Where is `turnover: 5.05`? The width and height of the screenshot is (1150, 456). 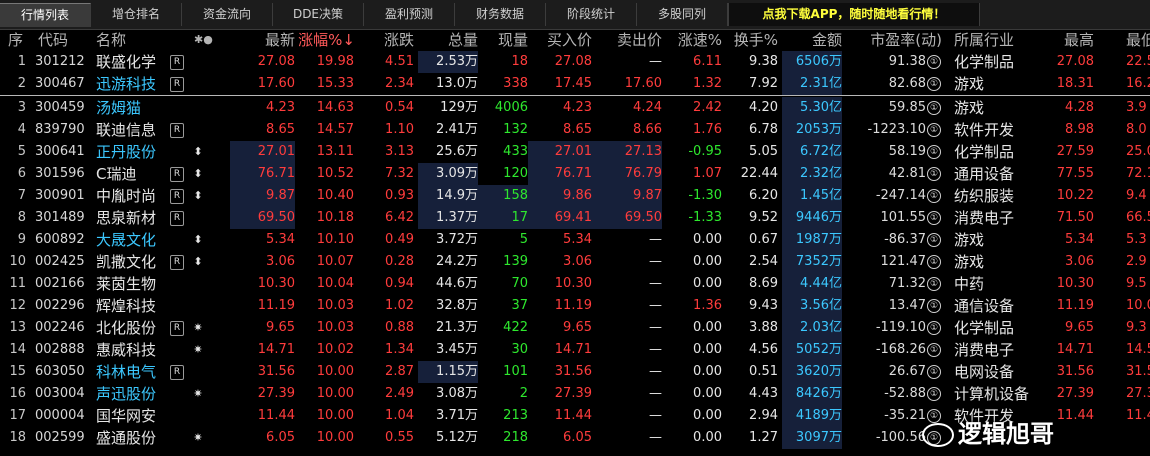 turnover: 5.05 is located at coordinates (763, 151).